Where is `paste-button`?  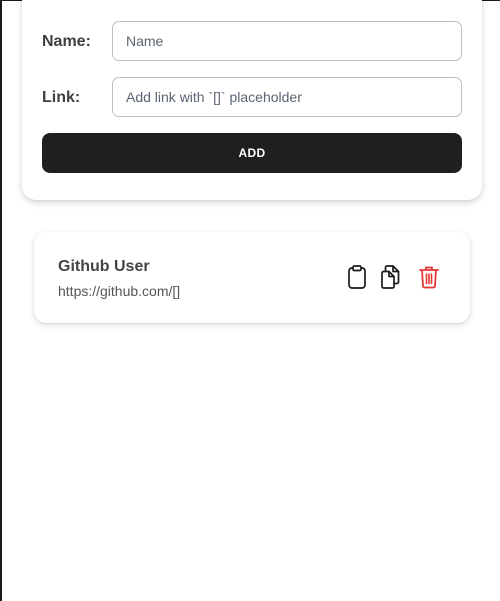
paste-button is located at coordinates (357, 277).